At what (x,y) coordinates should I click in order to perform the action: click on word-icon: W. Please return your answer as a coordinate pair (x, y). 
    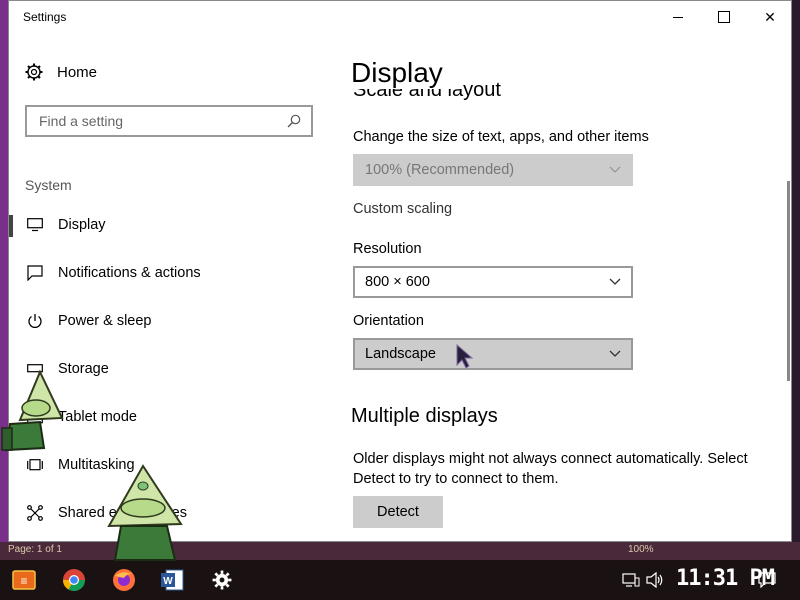
    Looking at the image, I should click on (172, 580).